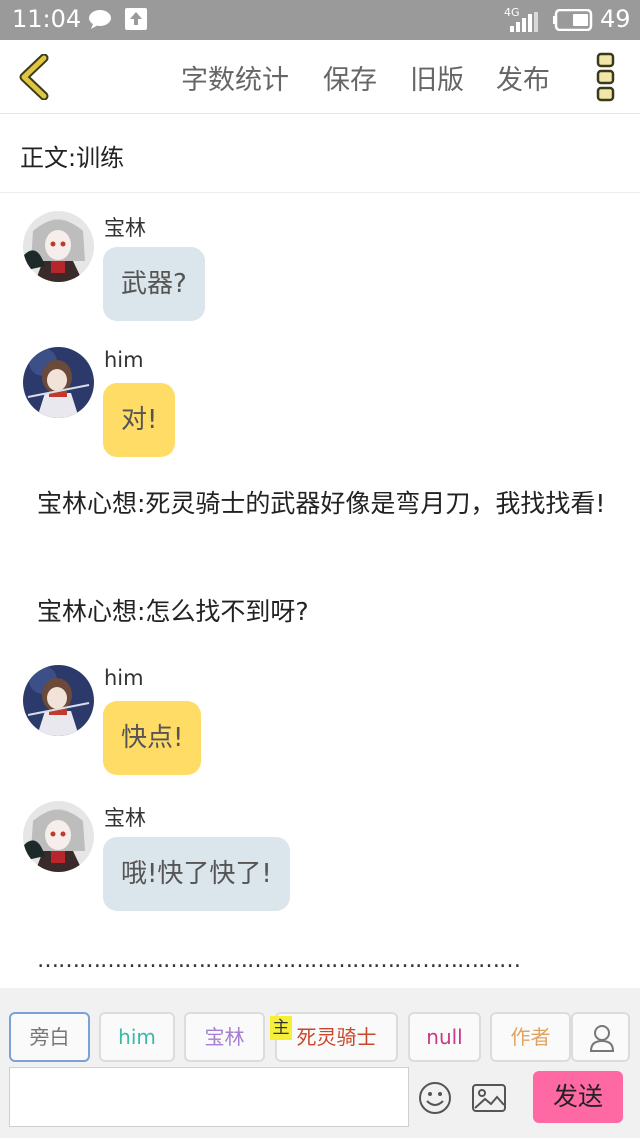  I want to click on role-button-death-knight: 死灵骑士, so click(336, 1037).